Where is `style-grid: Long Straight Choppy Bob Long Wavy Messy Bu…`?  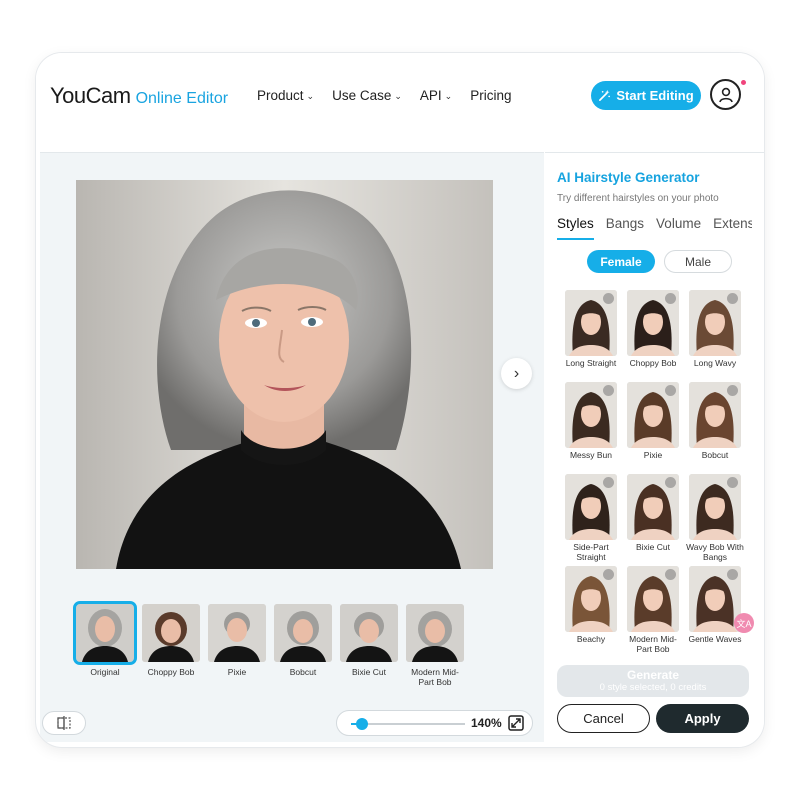 style-grid: Long Straight Choppy Bob Long Wavy Messy Bu… is located at coordinates (659, 474).